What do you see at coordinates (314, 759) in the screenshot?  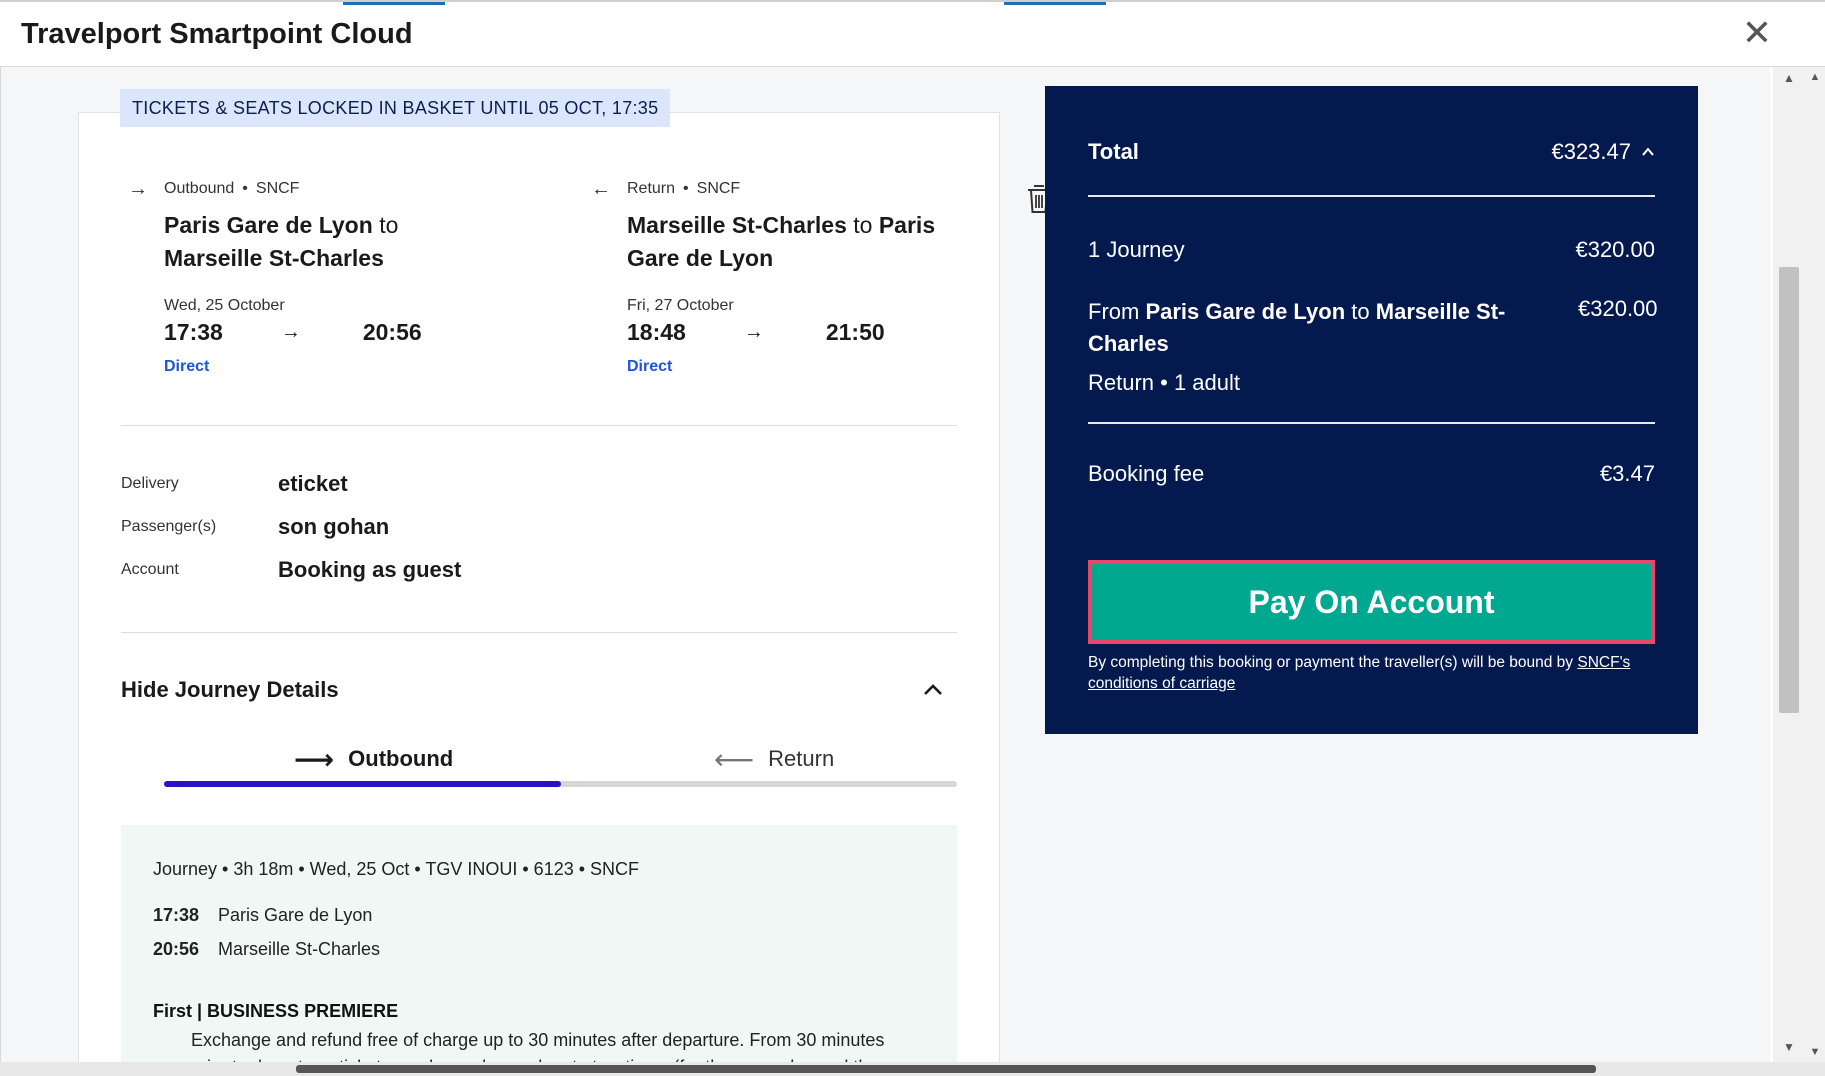 I see `arrow-right-icon: ⟶` at bounding box center [314, 759].